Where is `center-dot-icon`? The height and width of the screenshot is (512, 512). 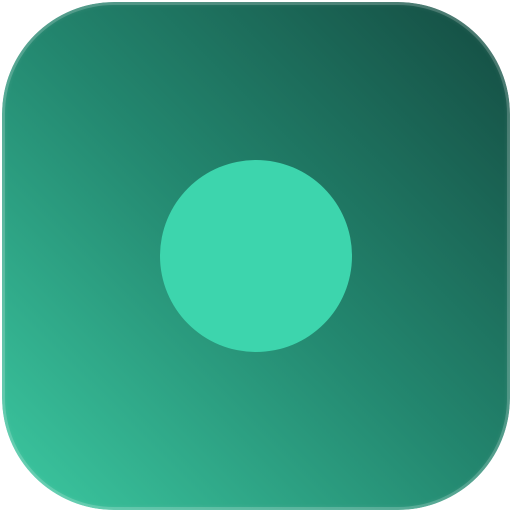
center-dot-icon is located at coordinates (256, 256).